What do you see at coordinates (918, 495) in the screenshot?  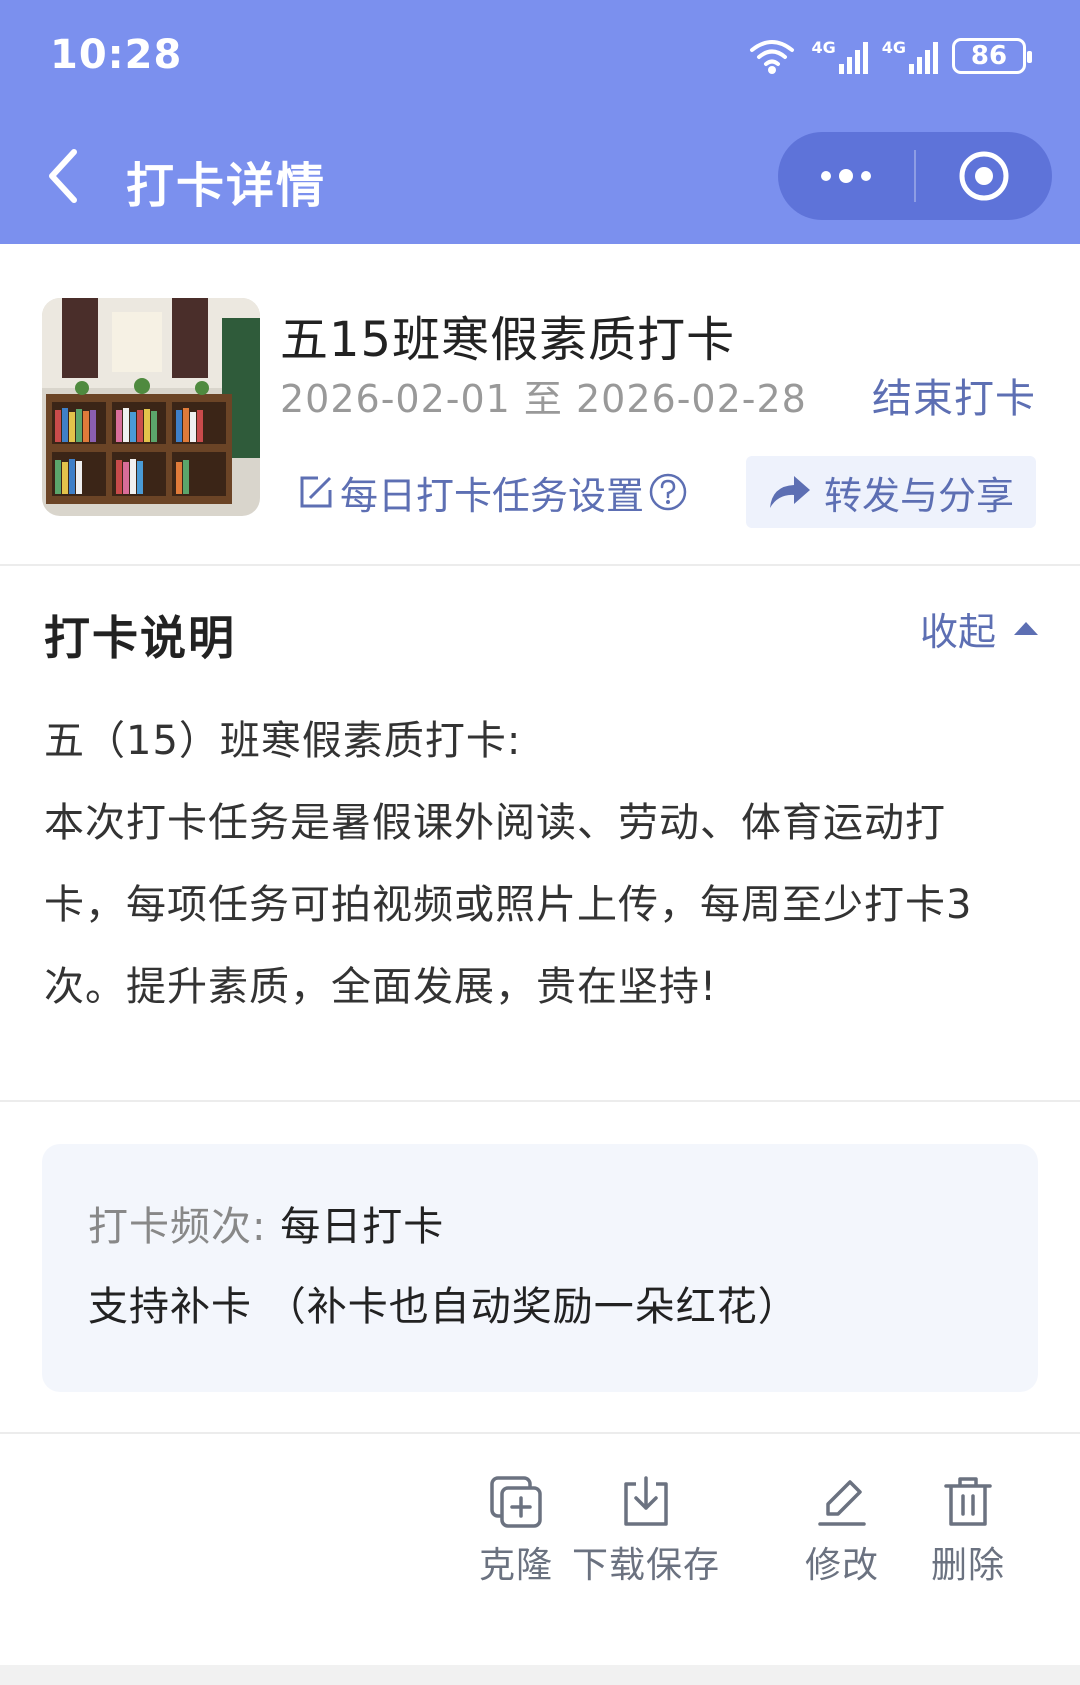 I see `share-label: 转发与分享` at bounding box center [918, 495].